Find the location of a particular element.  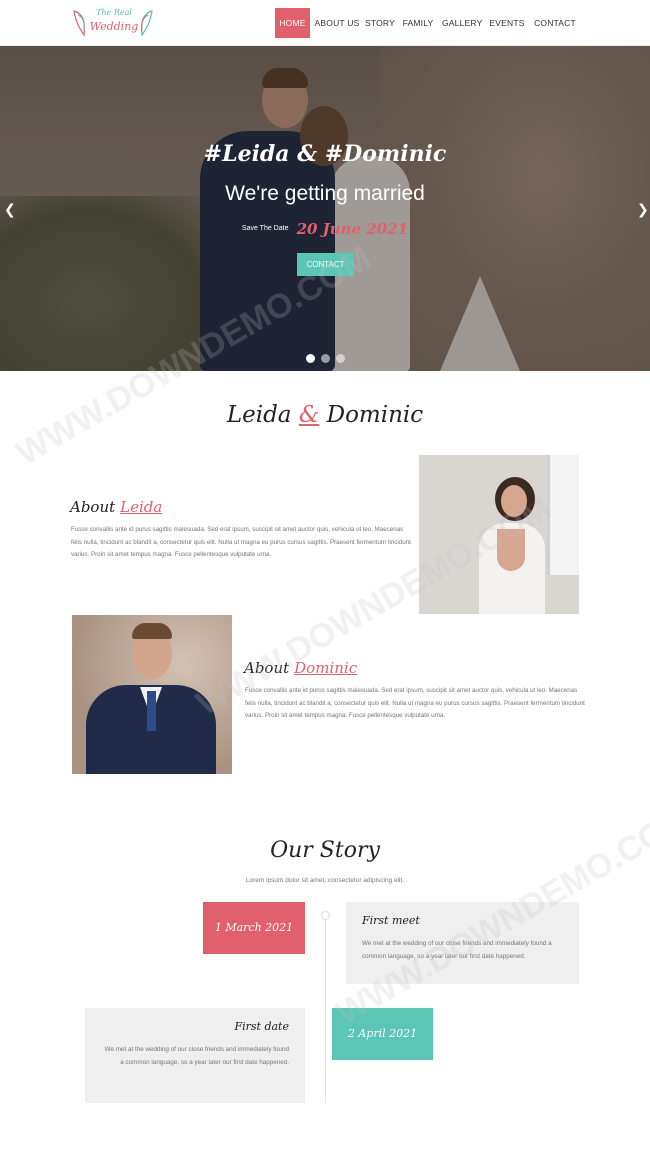

event-title-2: First date is located at coordinates (261, 1026).